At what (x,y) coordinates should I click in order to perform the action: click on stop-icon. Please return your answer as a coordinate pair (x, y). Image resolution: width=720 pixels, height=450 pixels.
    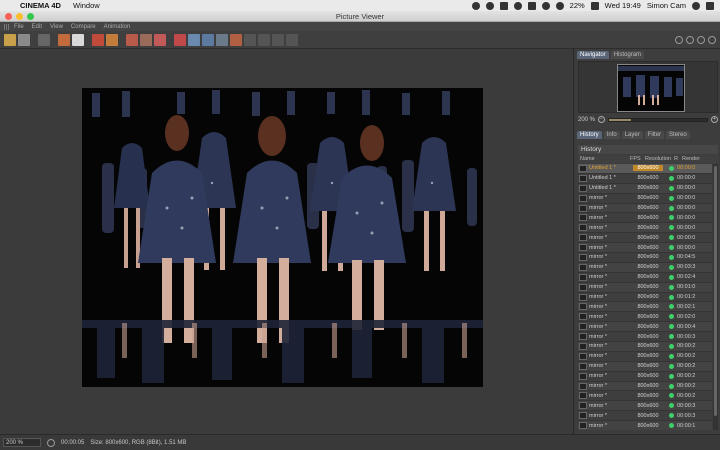
    Looking at the image, I should click on (98, 39).